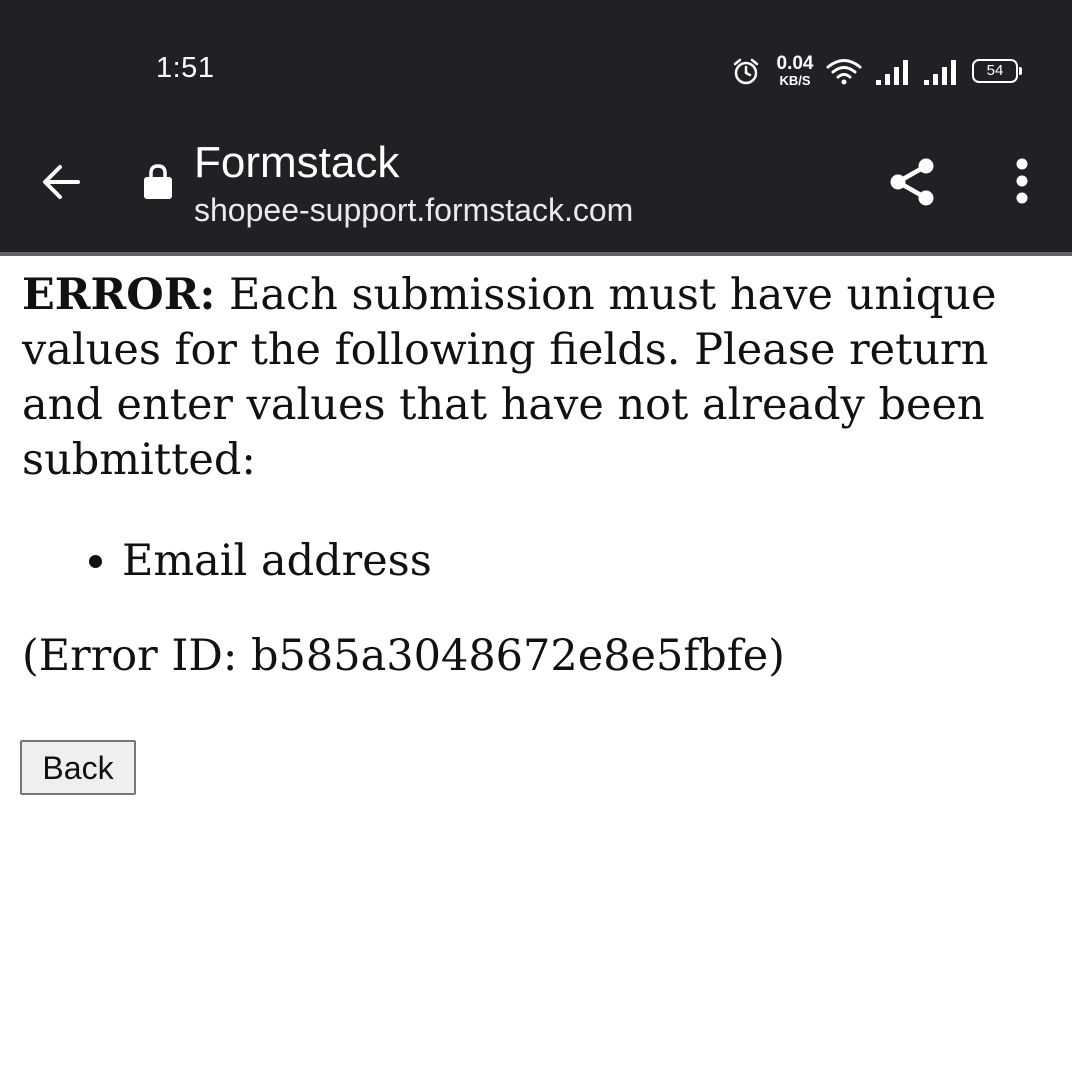 This screenshot has width=1072, height=1070. I want to click on error-field-list: Email address, so click(537, 561).